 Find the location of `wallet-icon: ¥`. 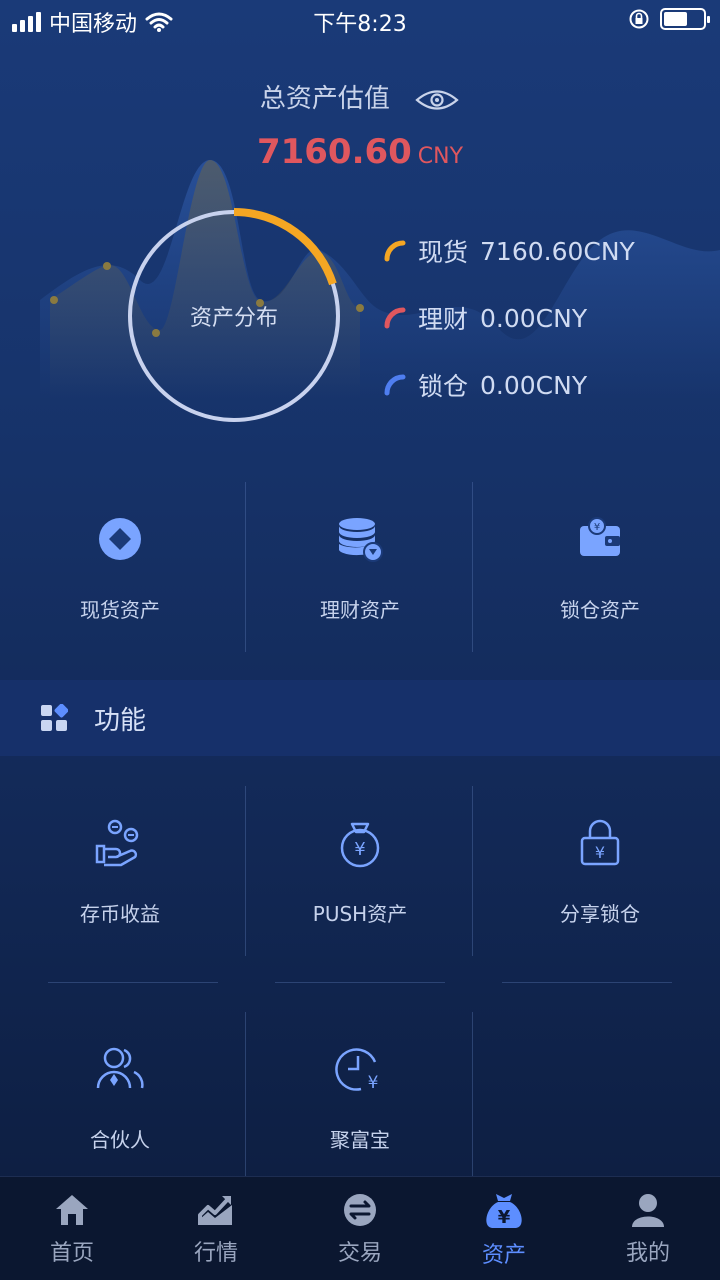

wallet-icon: ¥ is located at coordinates (600, 536).